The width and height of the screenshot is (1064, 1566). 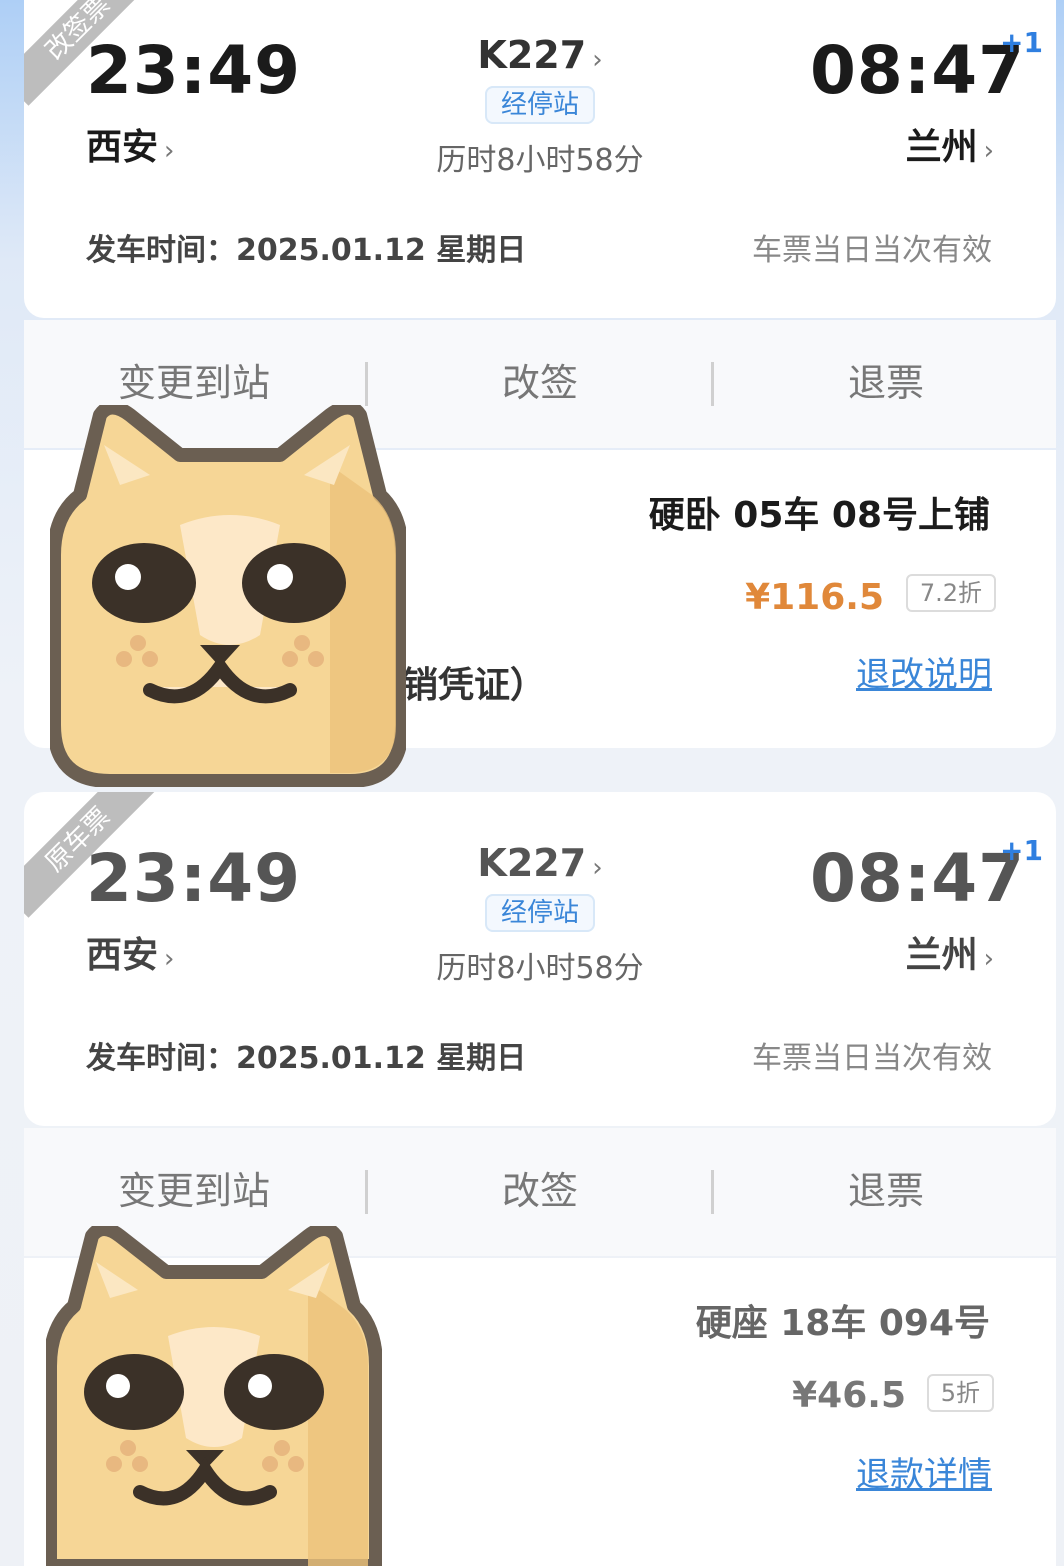 What do you see at coordinates (924, 675) in the screenshot?
I see `refund-change-rules-link: 退改说明` at bounding box center [924, 675].